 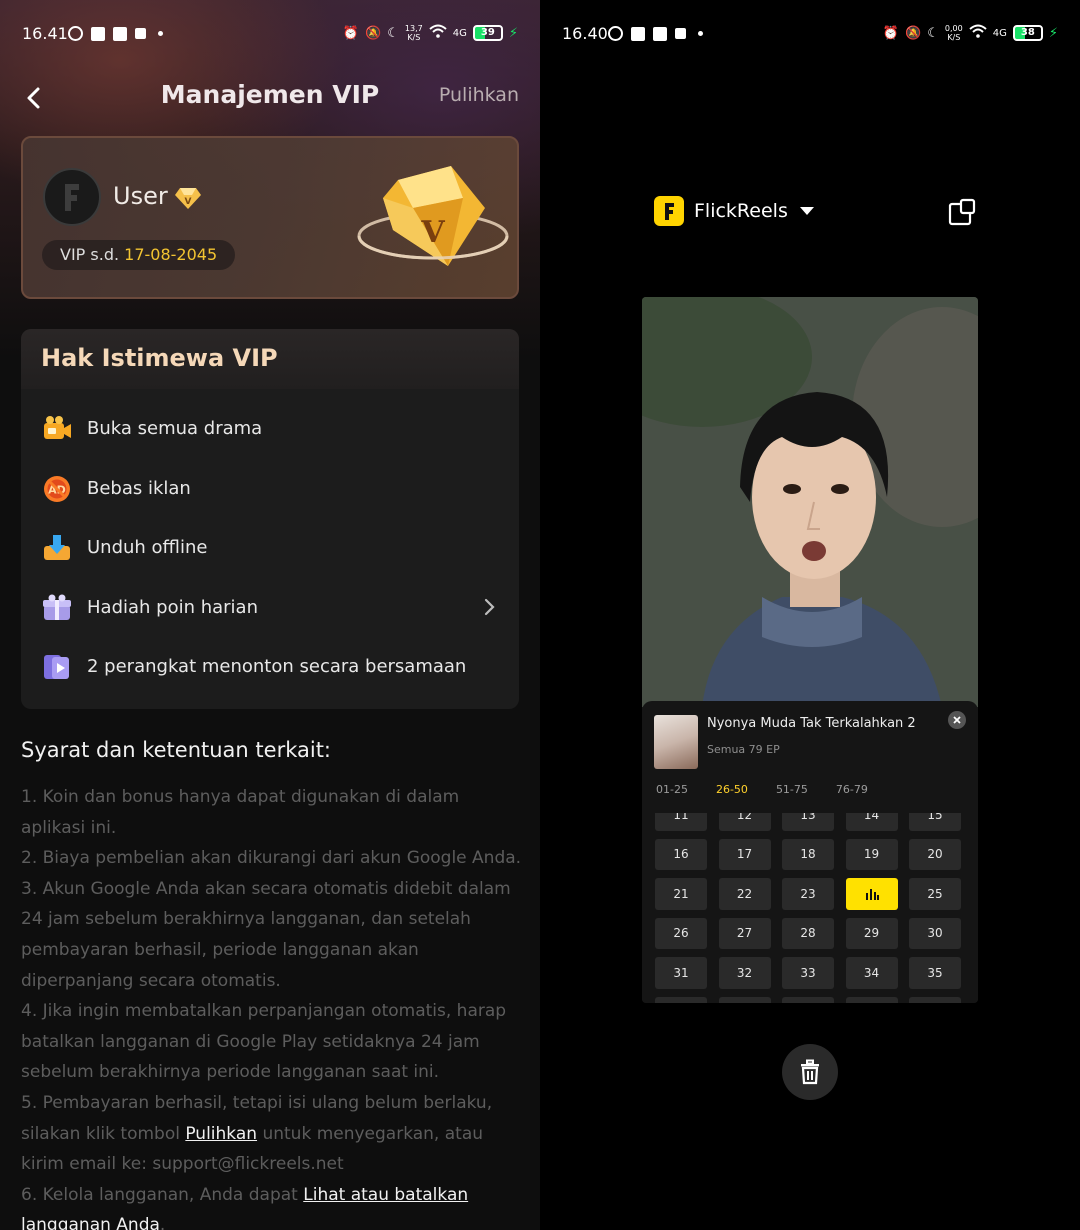 What do you see at coordinates (732, 789) in the screenshot?
I see `range-tab-active: 26-50` at bounding box center [732, 789].